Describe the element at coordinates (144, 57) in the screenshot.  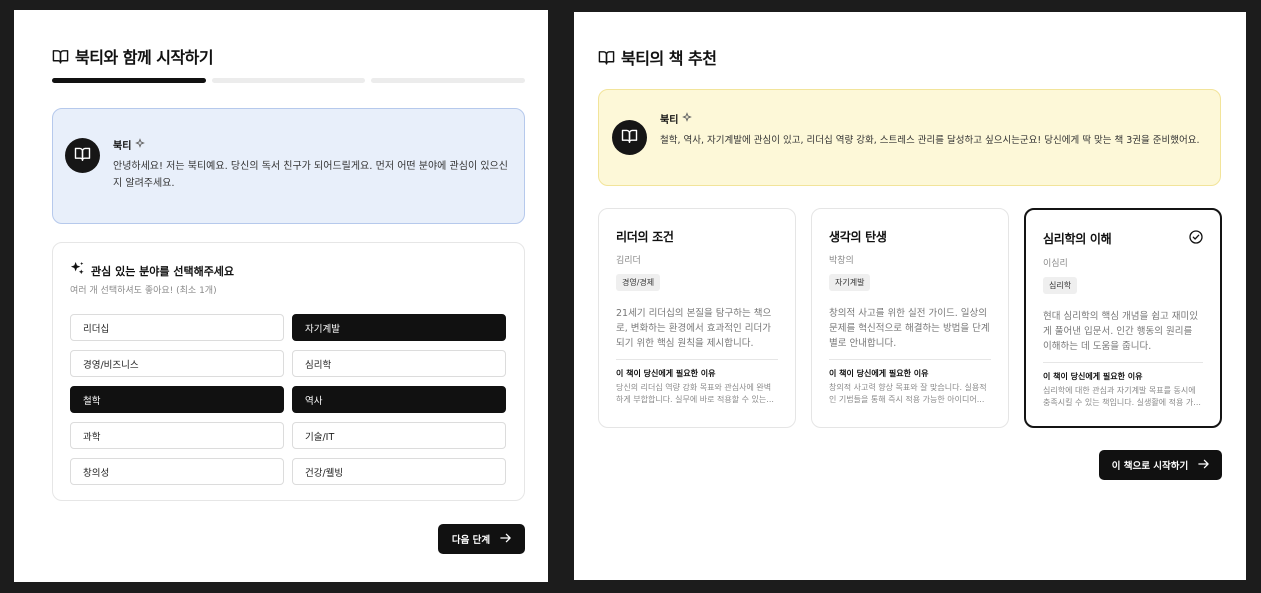
I see `page-title: 북티와 함께 시작하기` at that location.